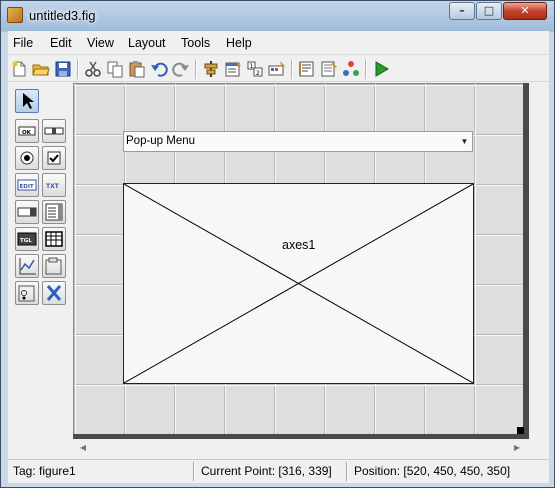  Describe the element at coordinates (19, 69) in the screenshot. I see `new-file-icon` at that location.